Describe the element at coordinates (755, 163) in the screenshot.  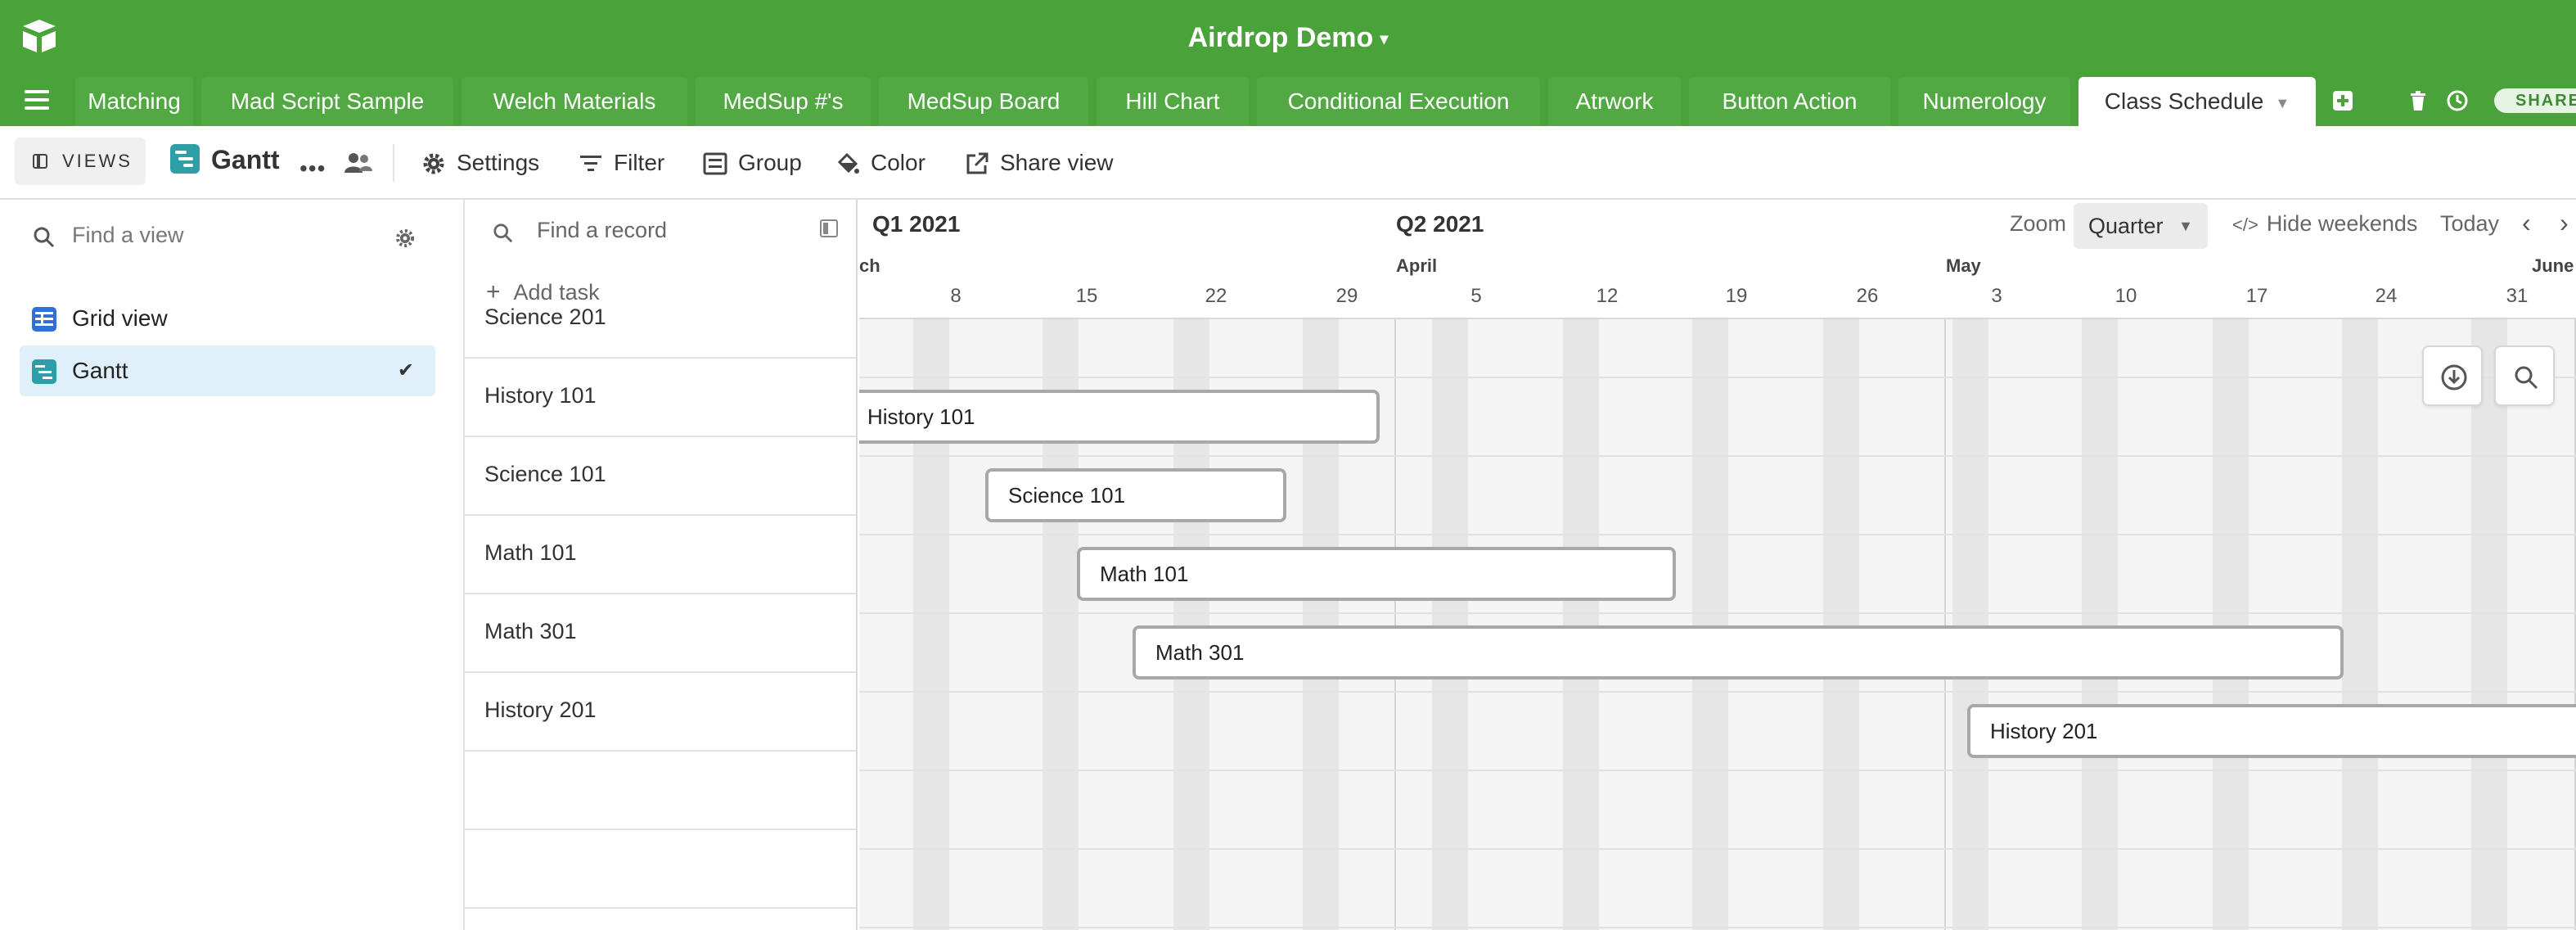
I see `group-button: Group` at that location.